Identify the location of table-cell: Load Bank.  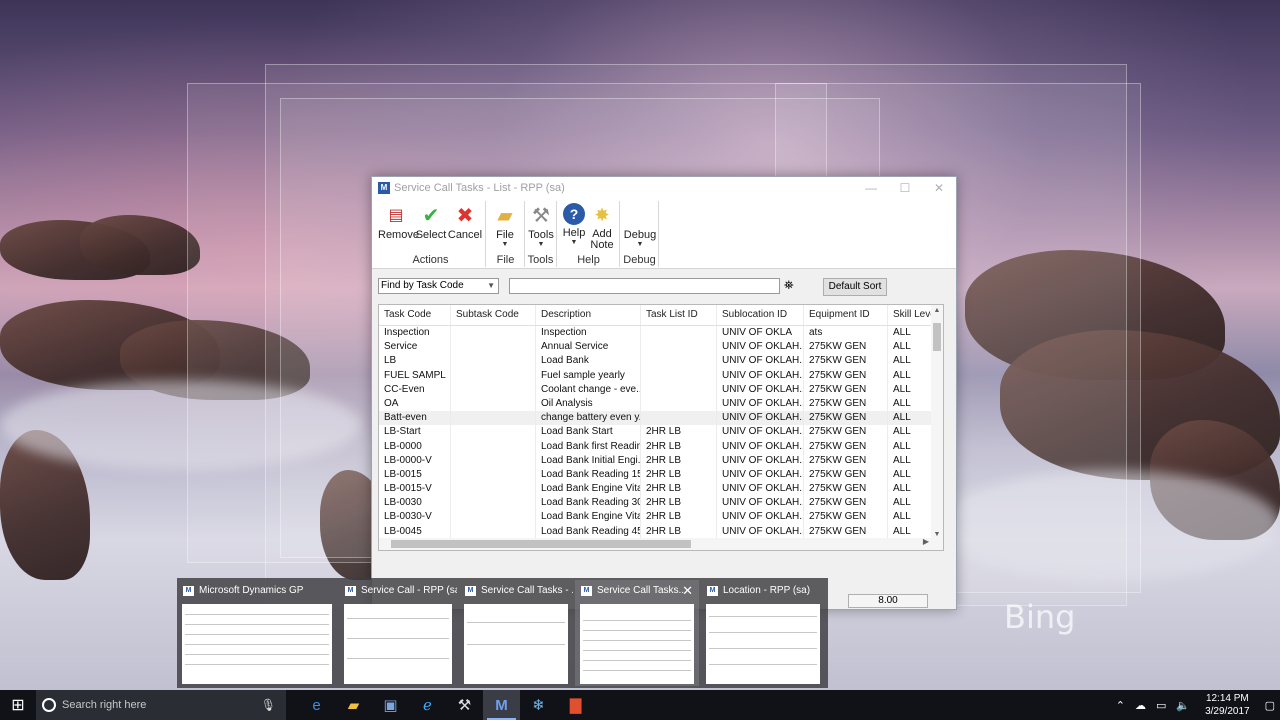
(588, 361).